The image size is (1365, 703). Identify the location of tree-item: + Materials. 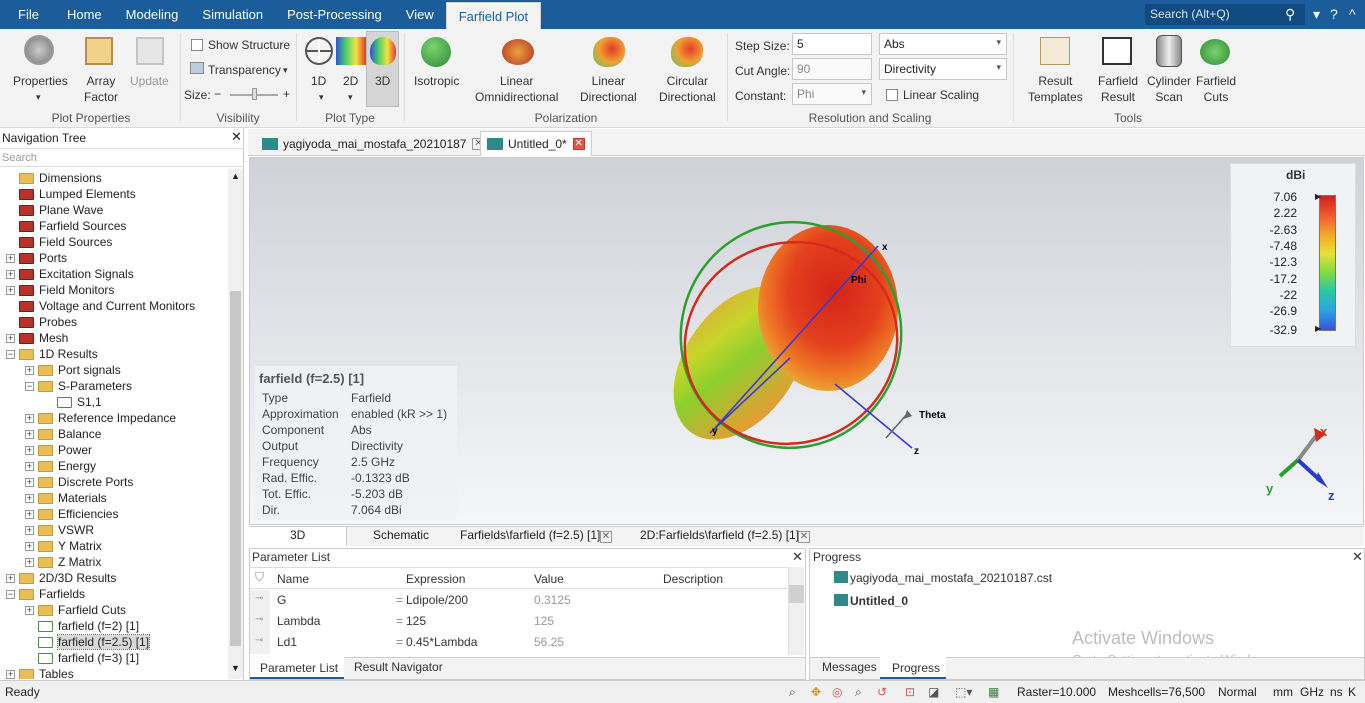
(66, 498).